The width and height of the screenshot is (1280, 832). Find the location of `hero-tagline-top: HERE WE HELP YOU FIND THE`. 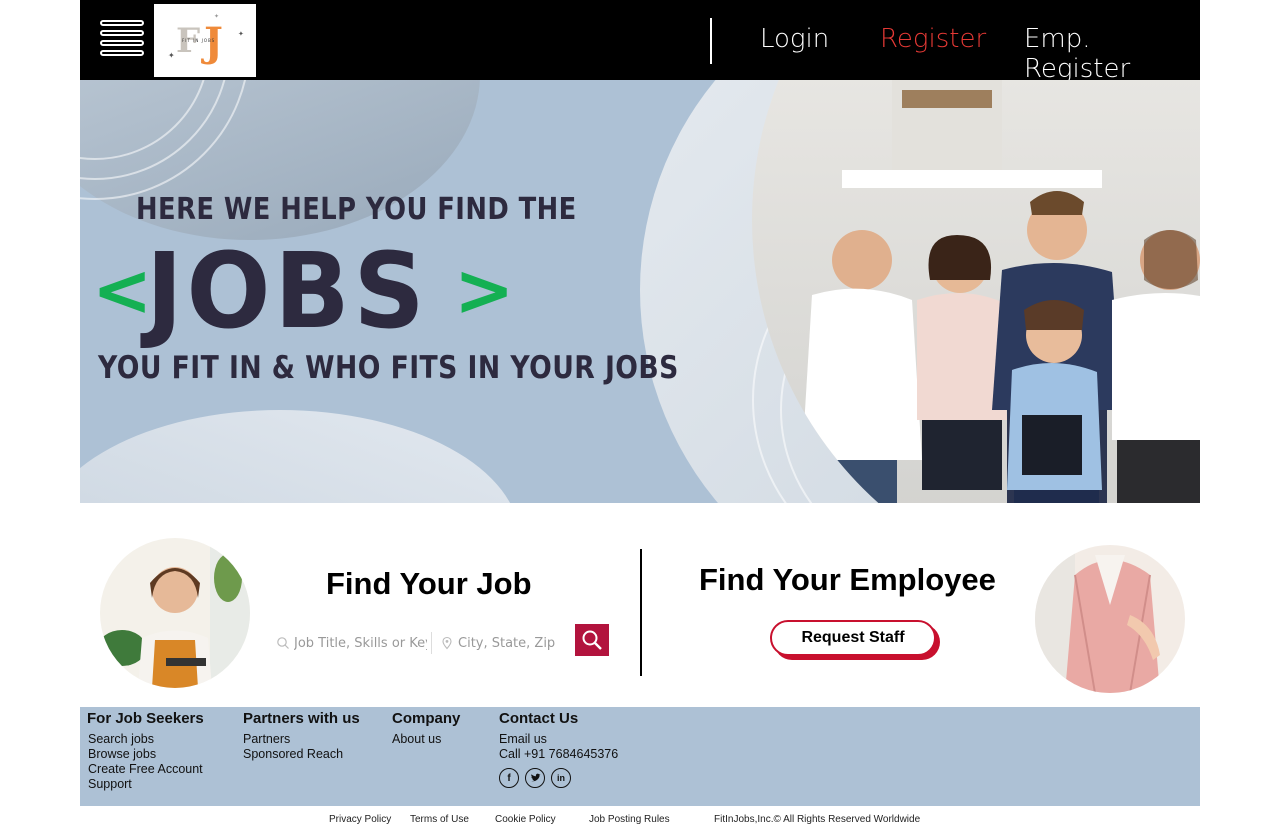

hero-tagline-top: HERE WE HELP YOU FIND THE is located at coordinates (356, 209).